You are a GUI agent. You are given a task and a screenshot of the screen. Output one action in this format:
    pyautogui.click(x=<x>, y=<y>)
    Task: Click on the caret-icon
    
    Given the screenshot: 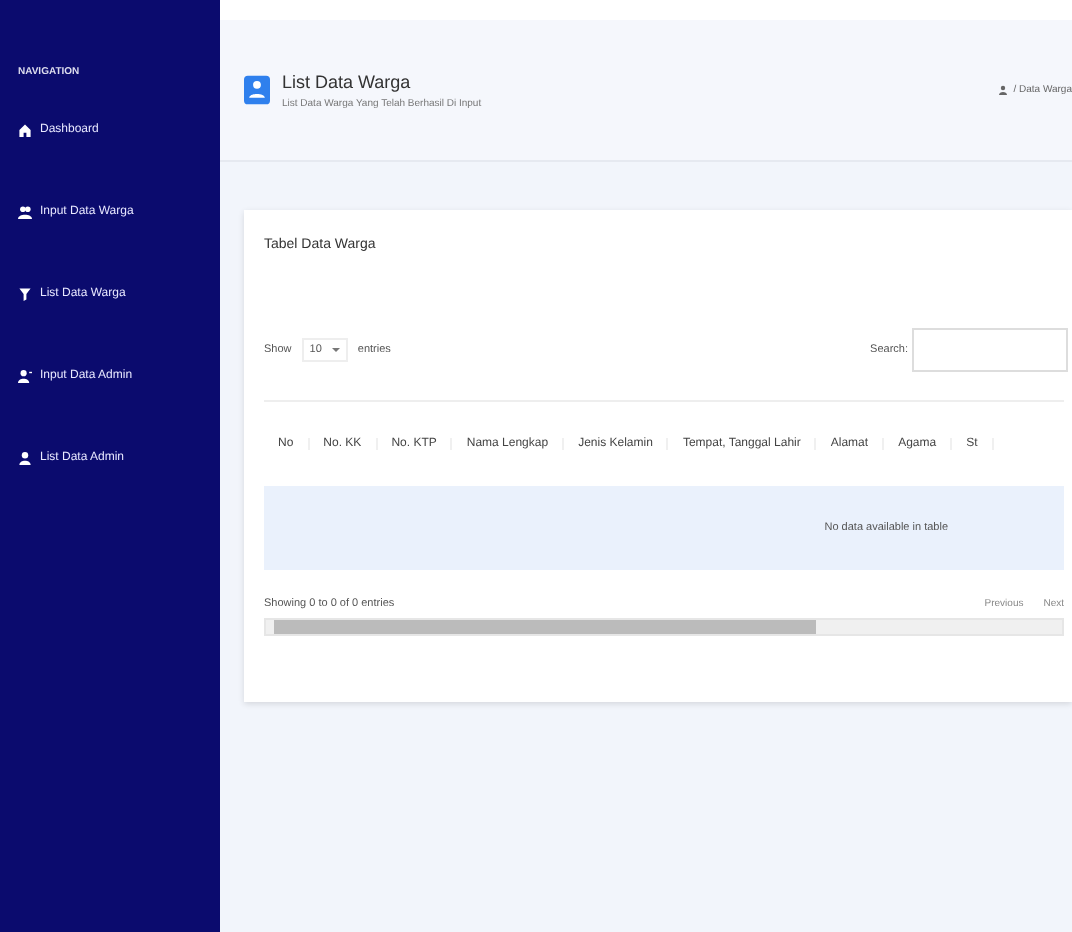 What is the action you would take?
    pyautogui.click(x=335, y=350)
    